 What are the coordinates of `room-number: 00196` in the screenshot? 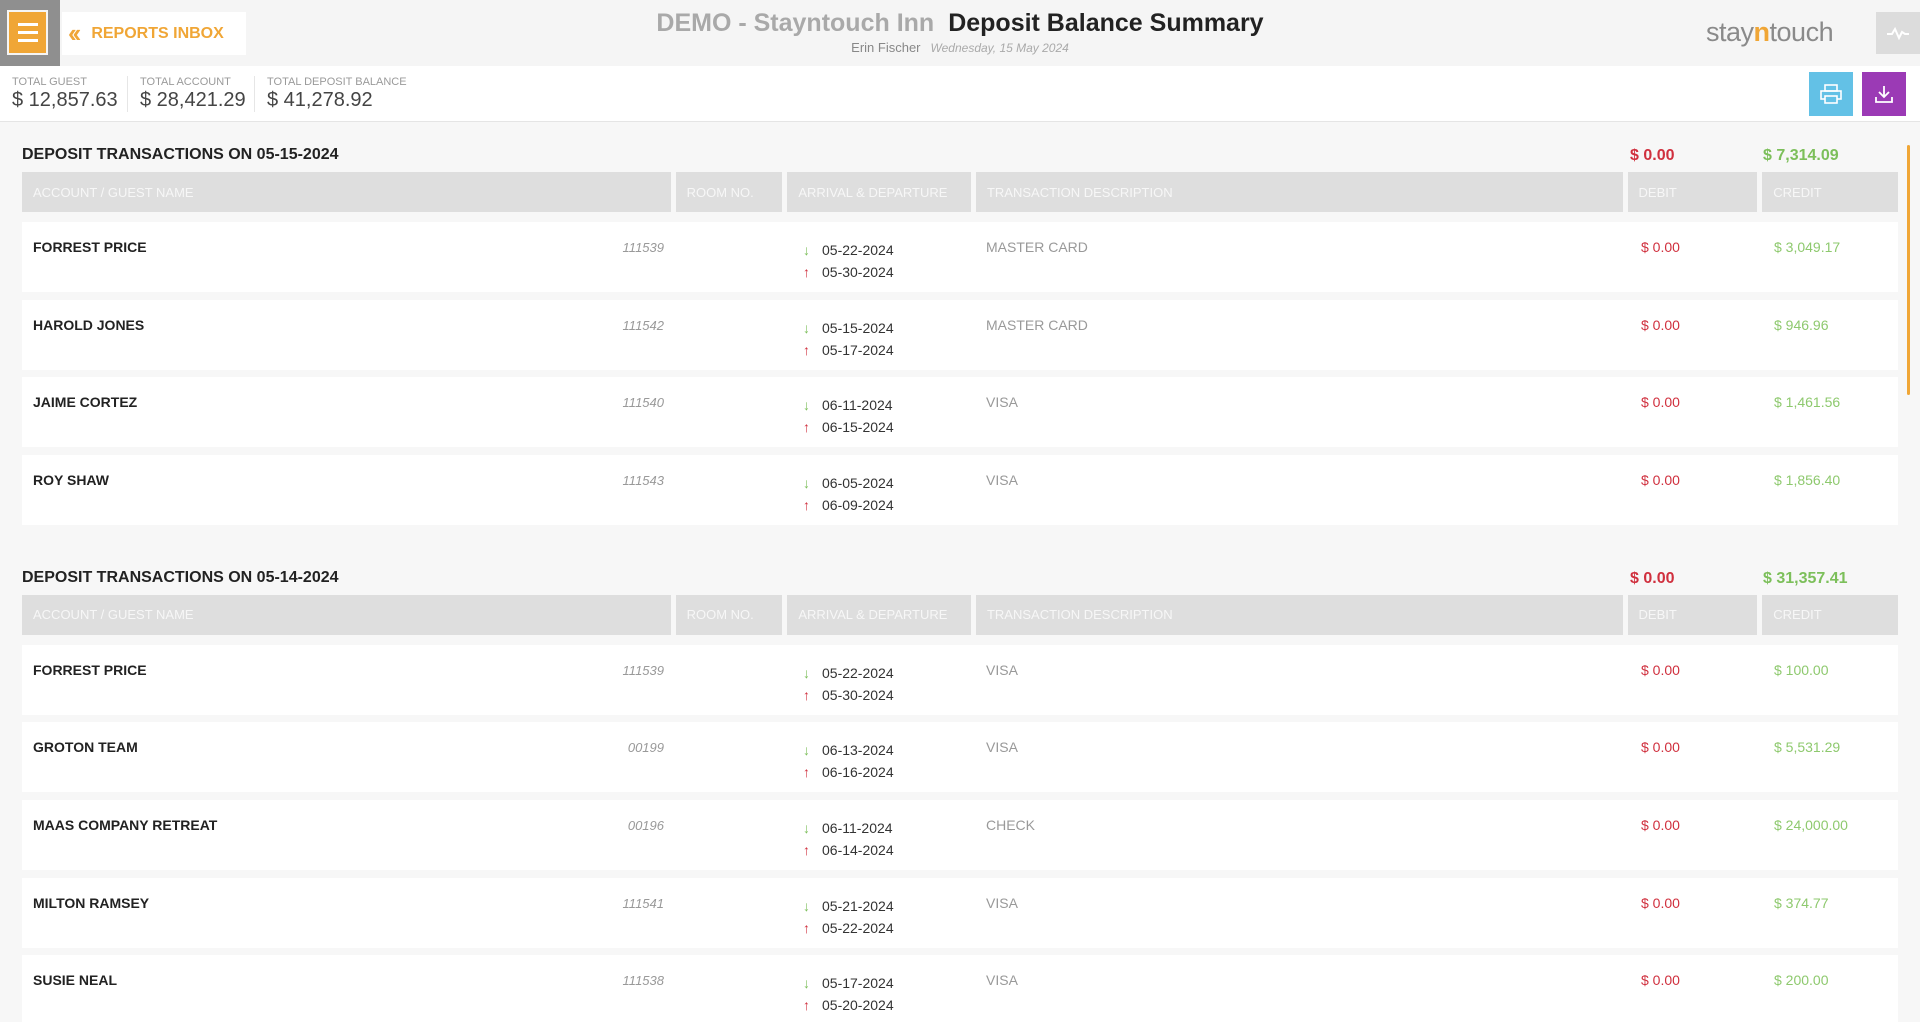 It's located at (645, 825).